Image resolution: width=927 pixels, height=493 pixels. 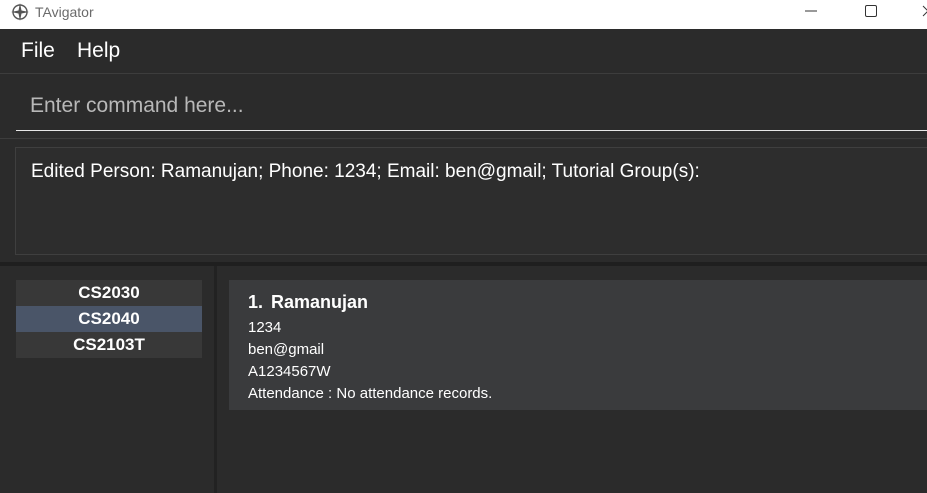 What do you see at coordinates (286, 349) in the screenshot?
I see `person-email: ben@gmail` at bounding box center [286, 349].